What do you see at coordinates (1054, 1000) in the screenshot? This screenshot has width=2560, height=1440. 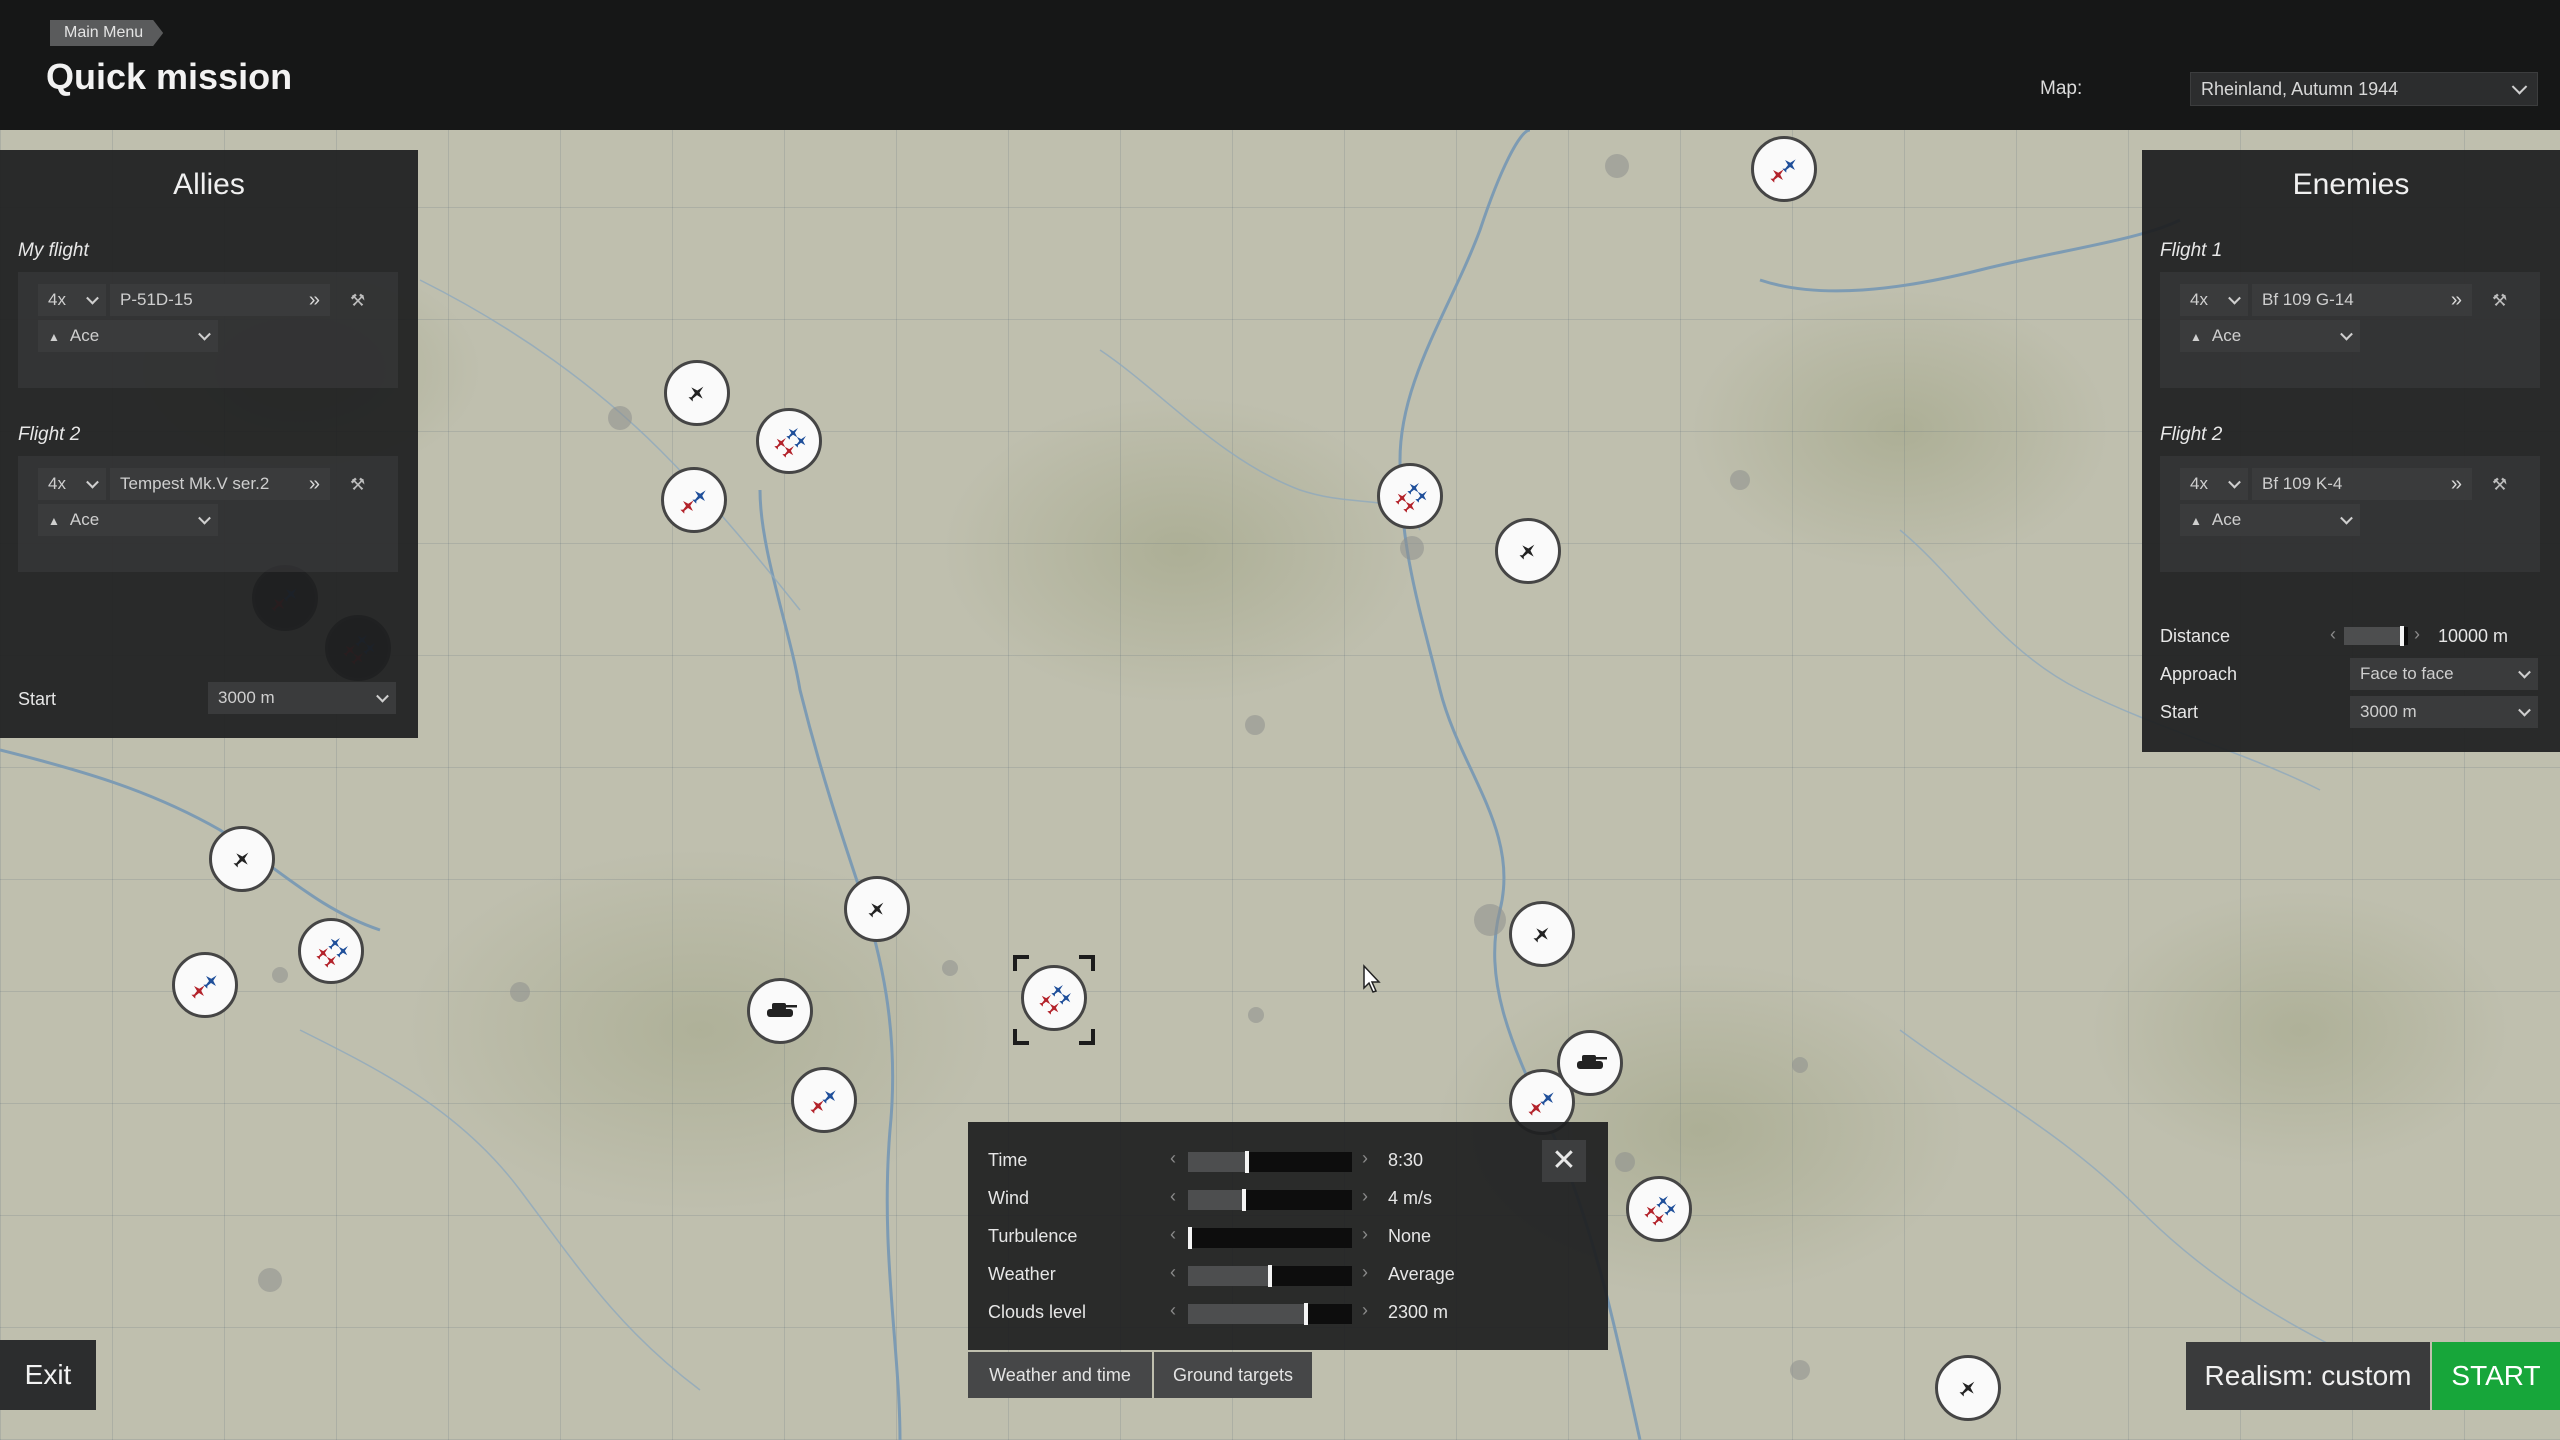 I see `selection-bracket` at bounding box center [1054, 1000].